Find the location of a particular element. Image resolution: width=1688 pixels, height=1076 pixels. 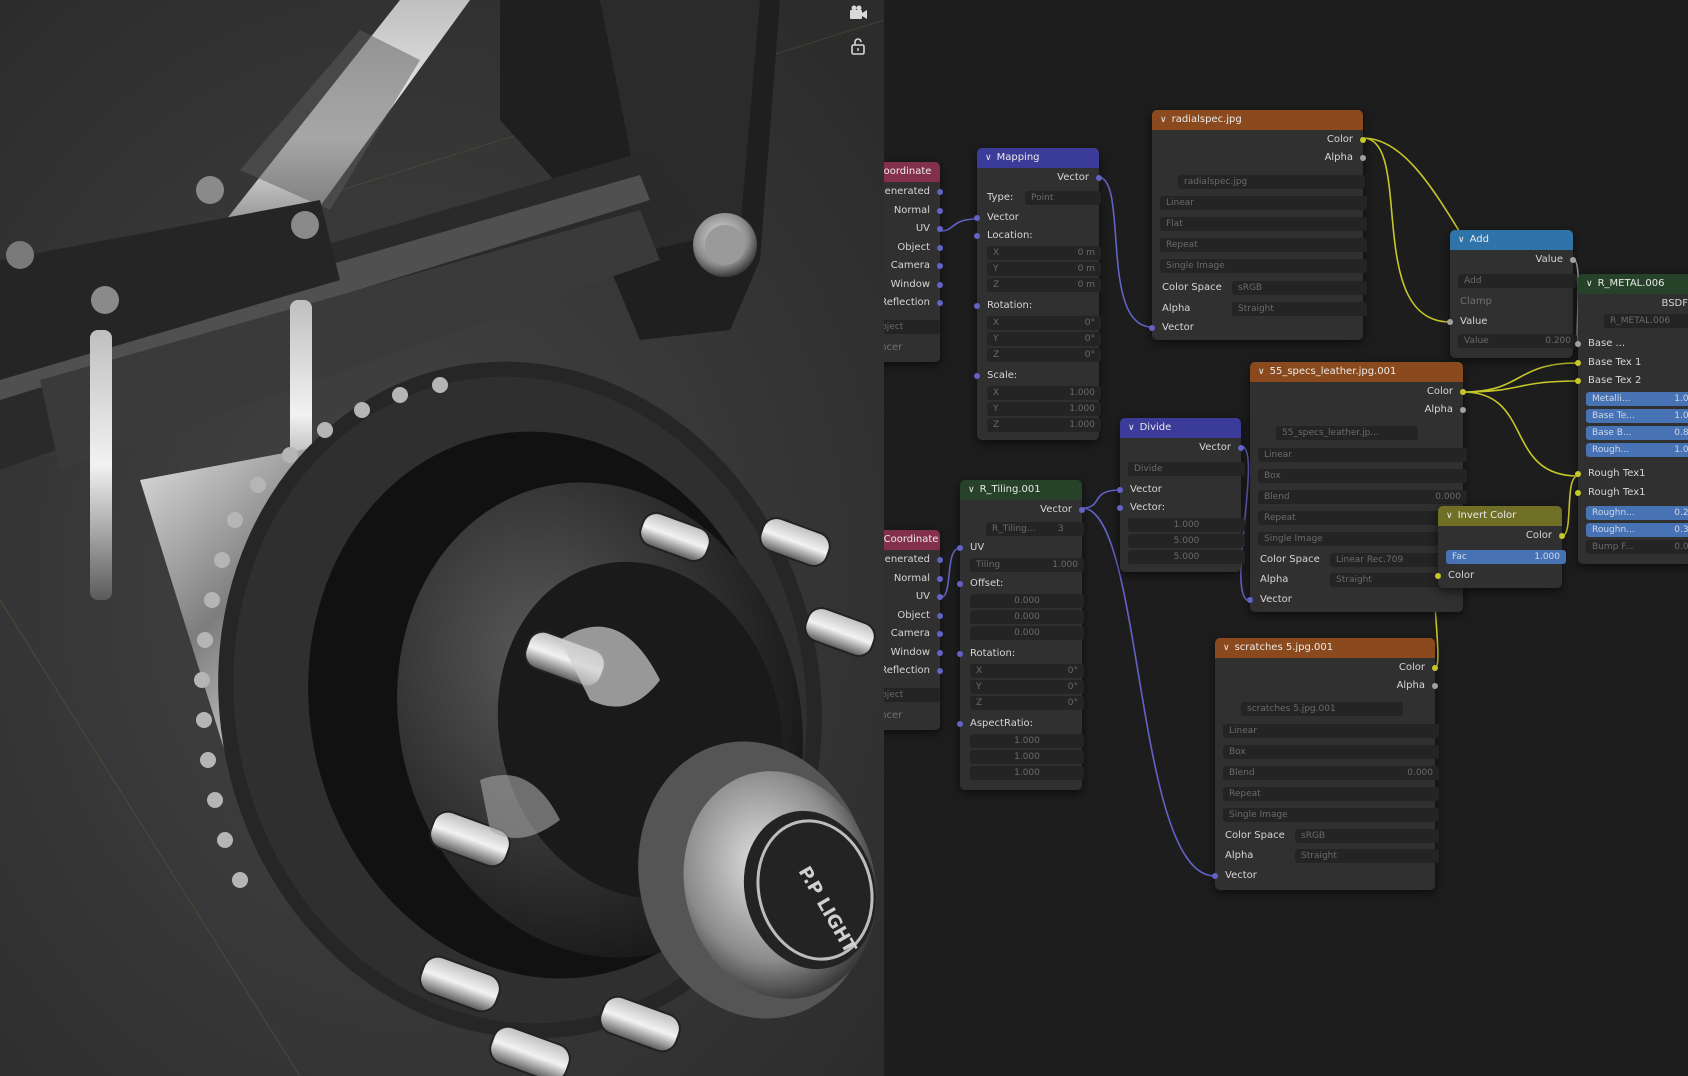

option-dropdown: Flat is located at coordinates (1263, 224).